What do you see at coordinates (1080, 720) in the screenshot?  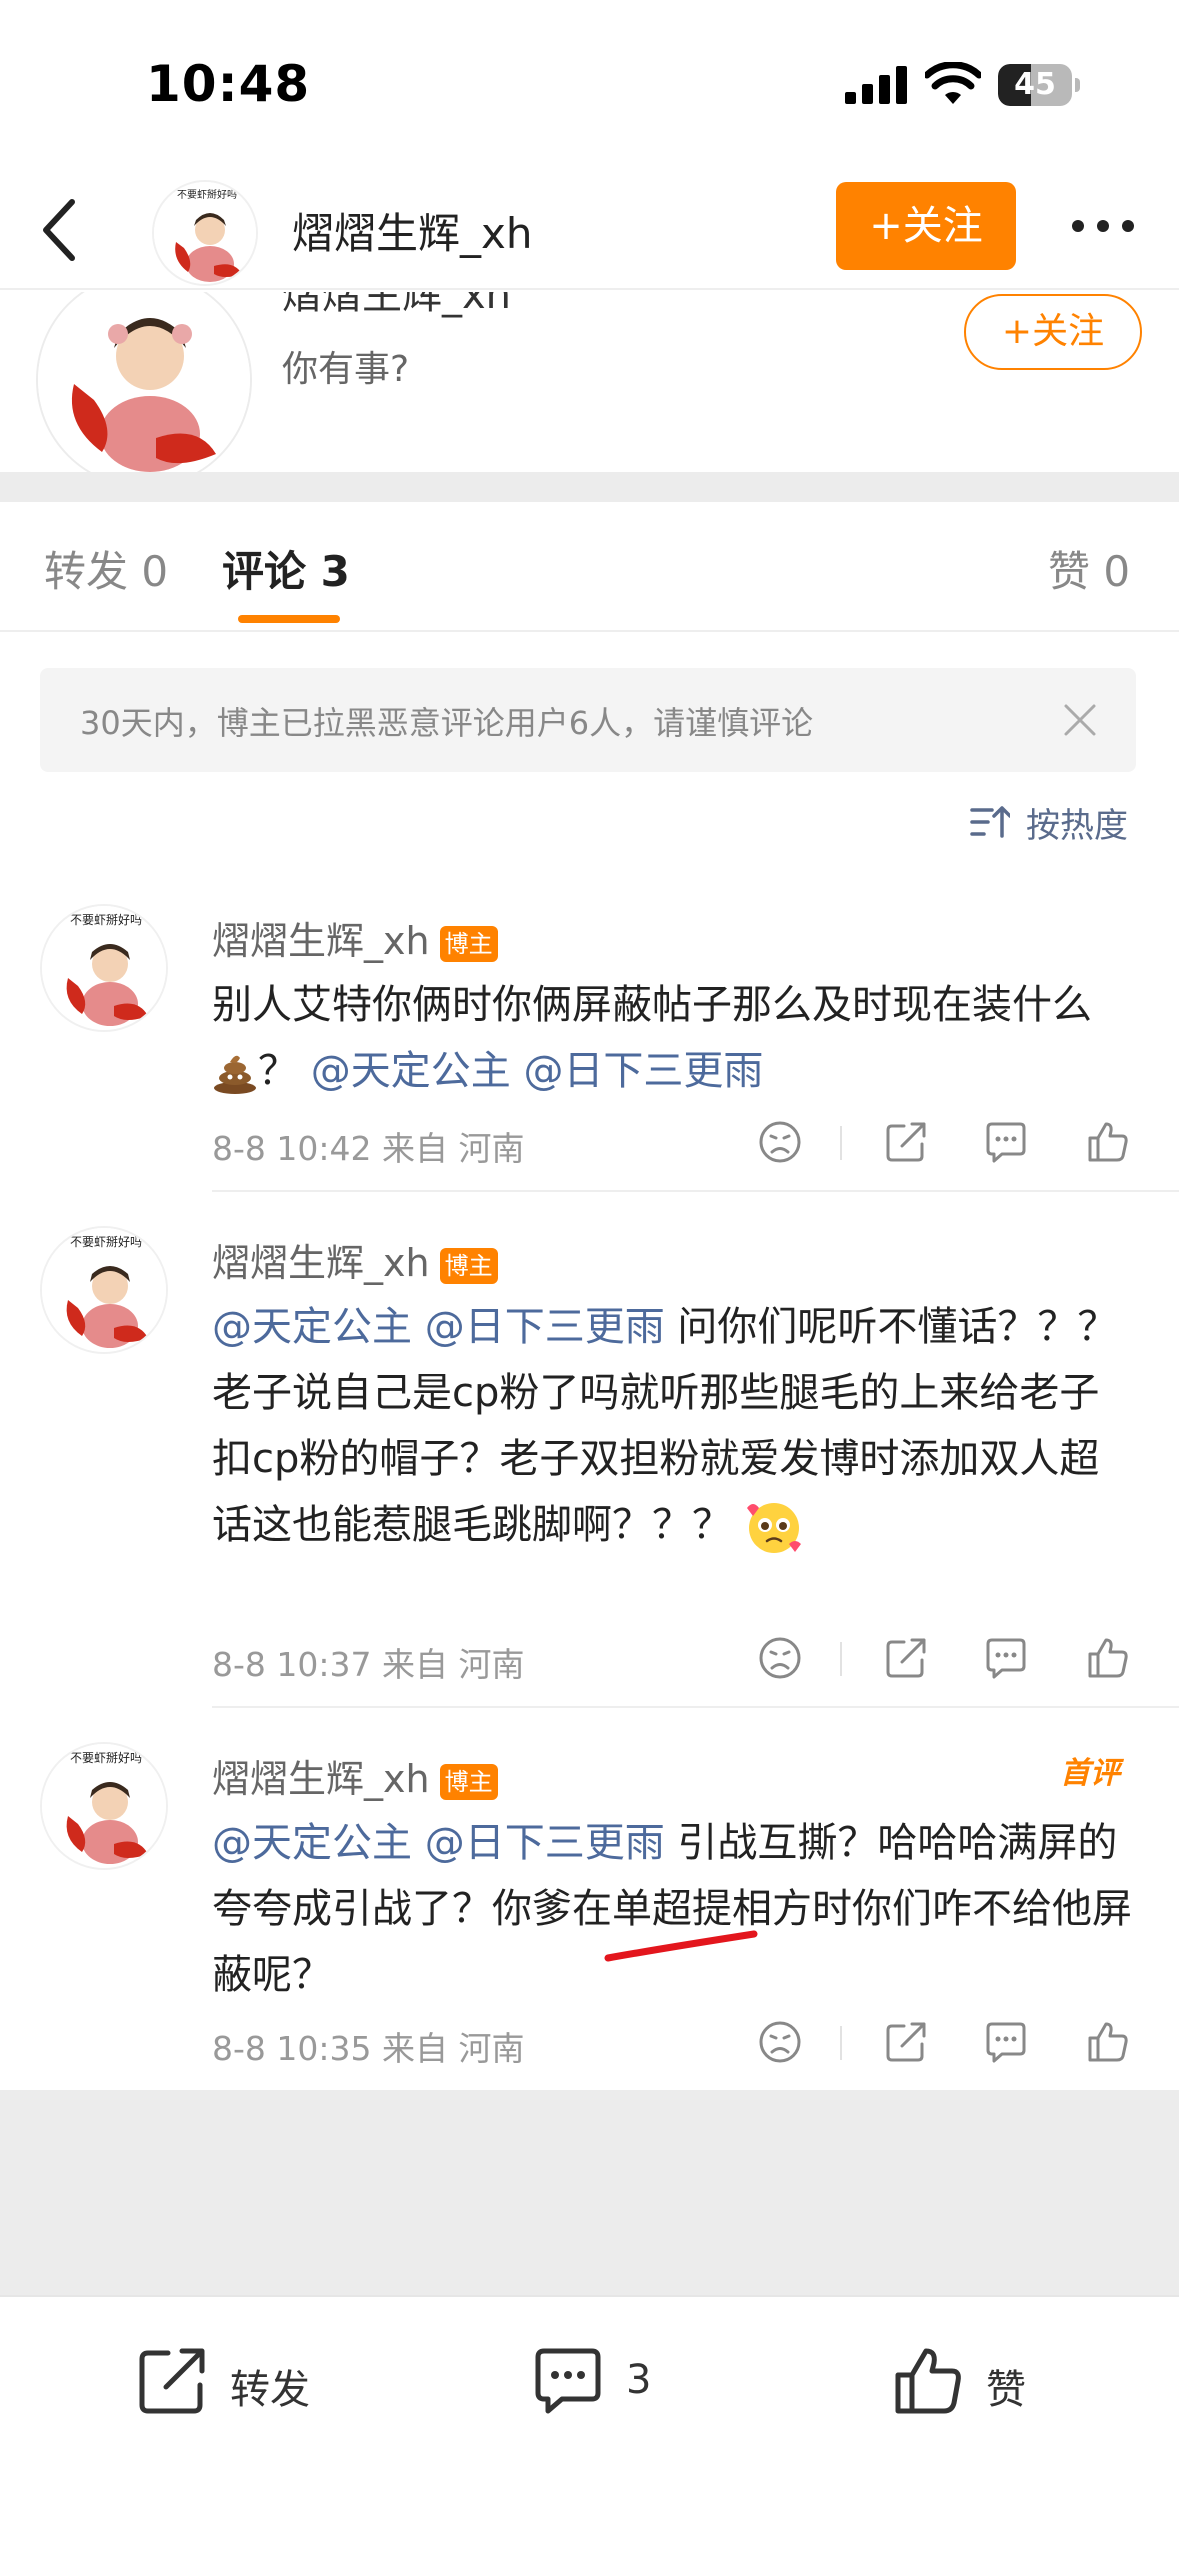 I see `close-icon` at bounding box center [1080, 720].